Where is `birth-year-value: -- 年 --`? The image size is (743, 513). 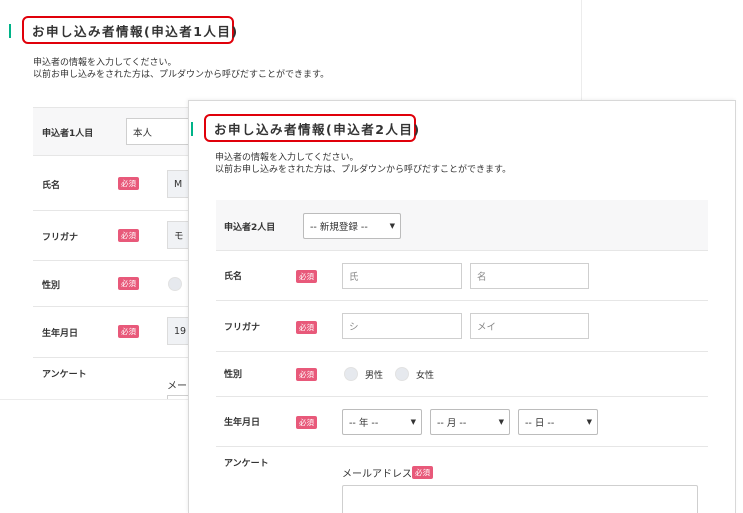 birth-year-value: -- 年 -- is located at coordinates (364, 423).